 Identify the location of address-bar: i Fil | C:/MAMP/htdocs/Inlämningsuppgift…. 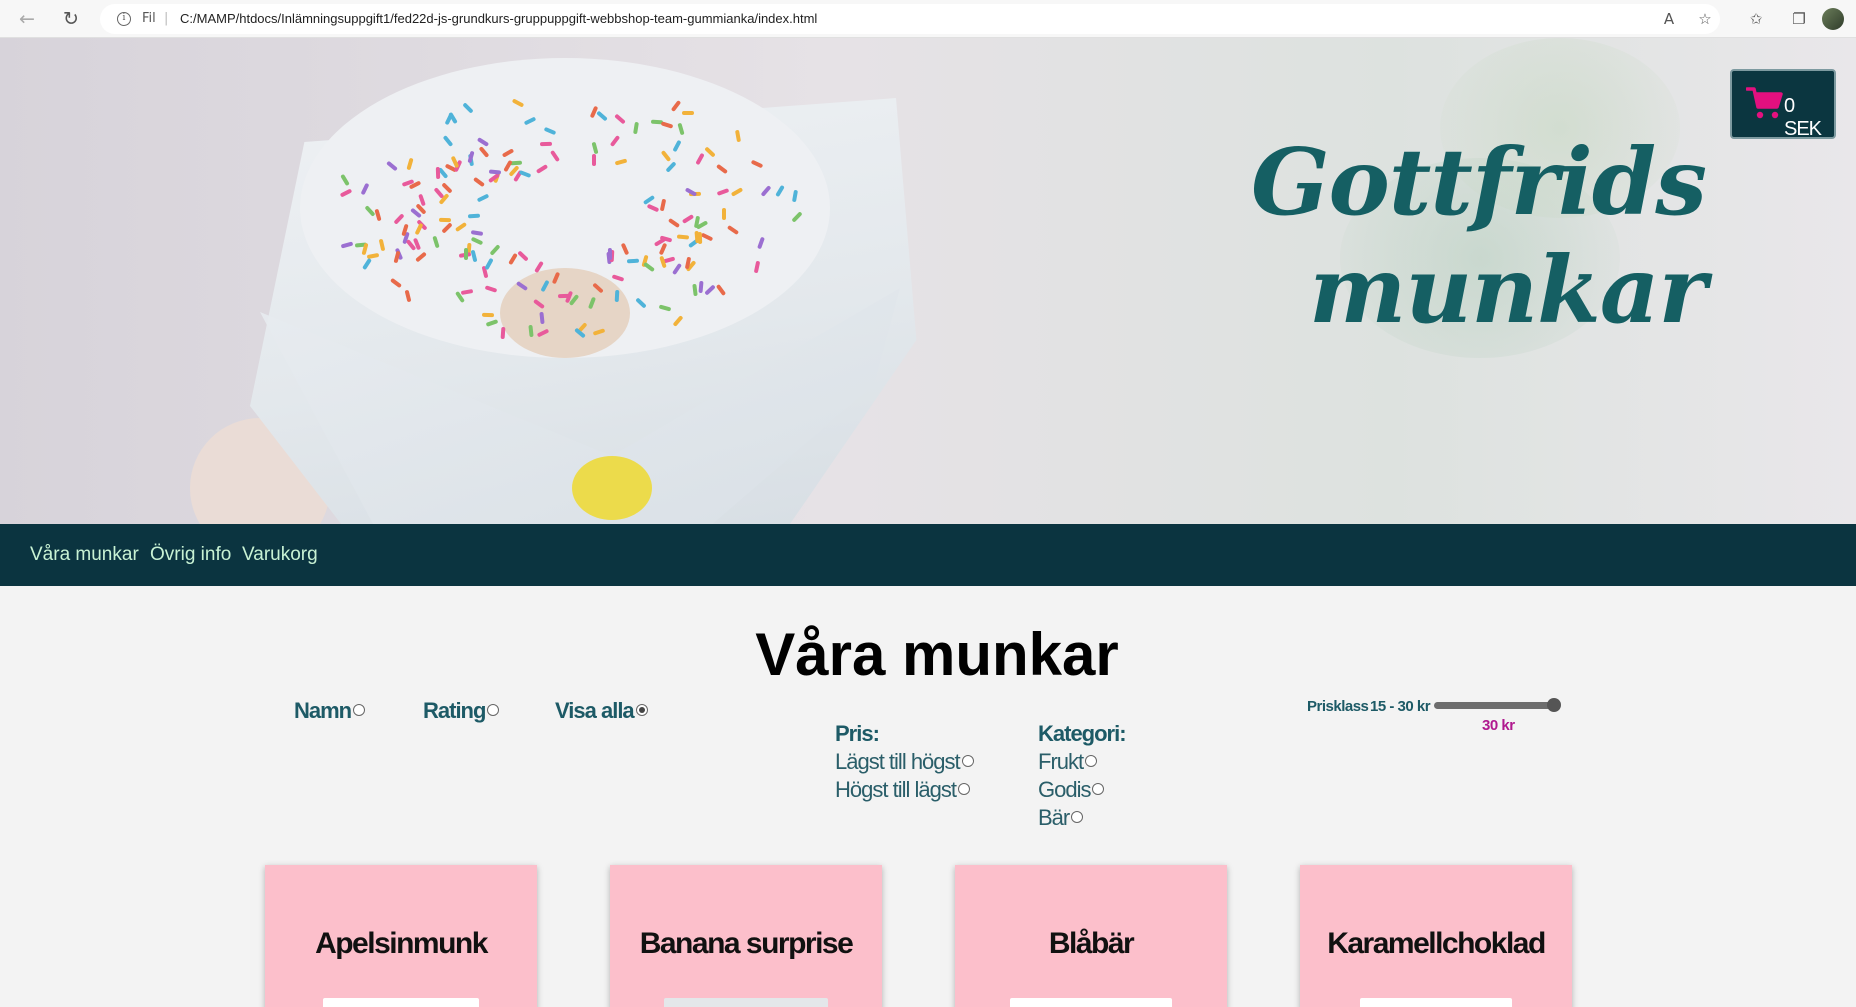
(910, 19).